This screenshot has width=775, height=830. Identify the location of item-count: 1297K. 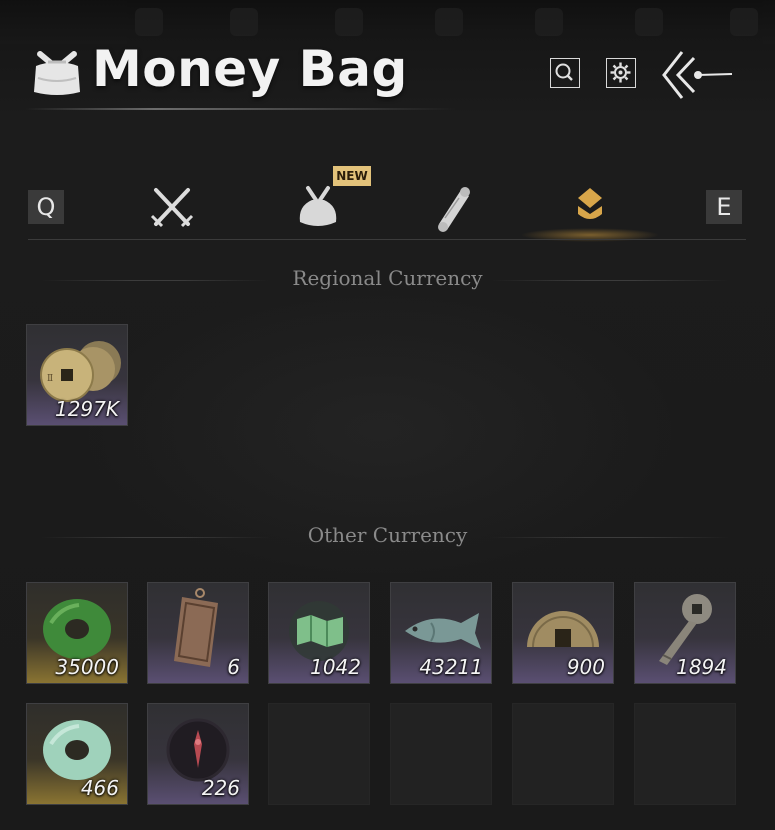
(86, 409).